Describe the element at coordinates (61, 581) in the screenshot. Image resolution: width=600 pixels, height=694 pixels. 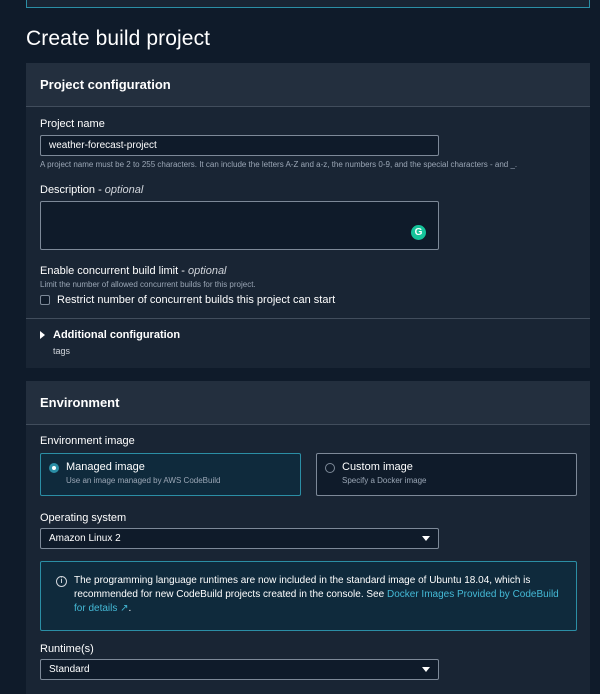
I see `info-icon: i` at that location.